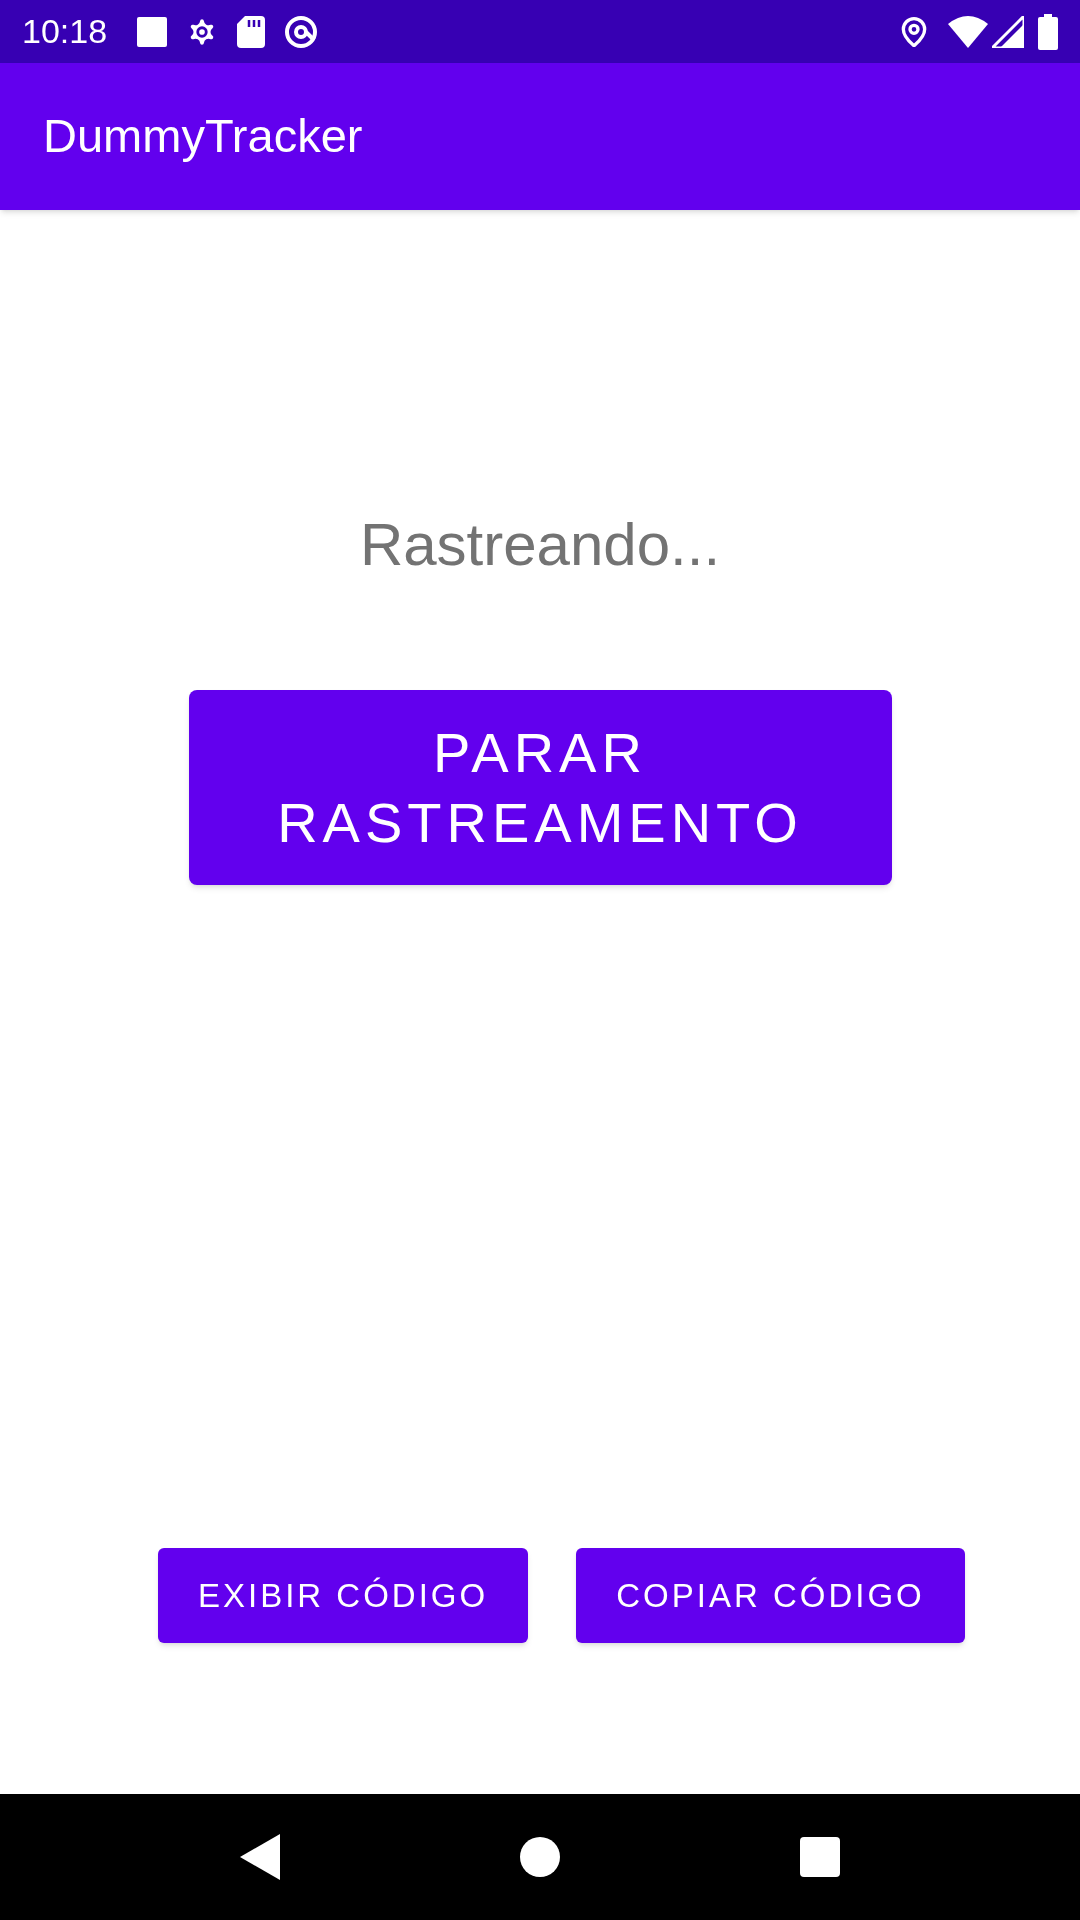 The width and height of the screenshot is (1080, 1920). Describe the element at coordinates (251, 31) in the screenshot. I see `sd-card-icon` at that location.